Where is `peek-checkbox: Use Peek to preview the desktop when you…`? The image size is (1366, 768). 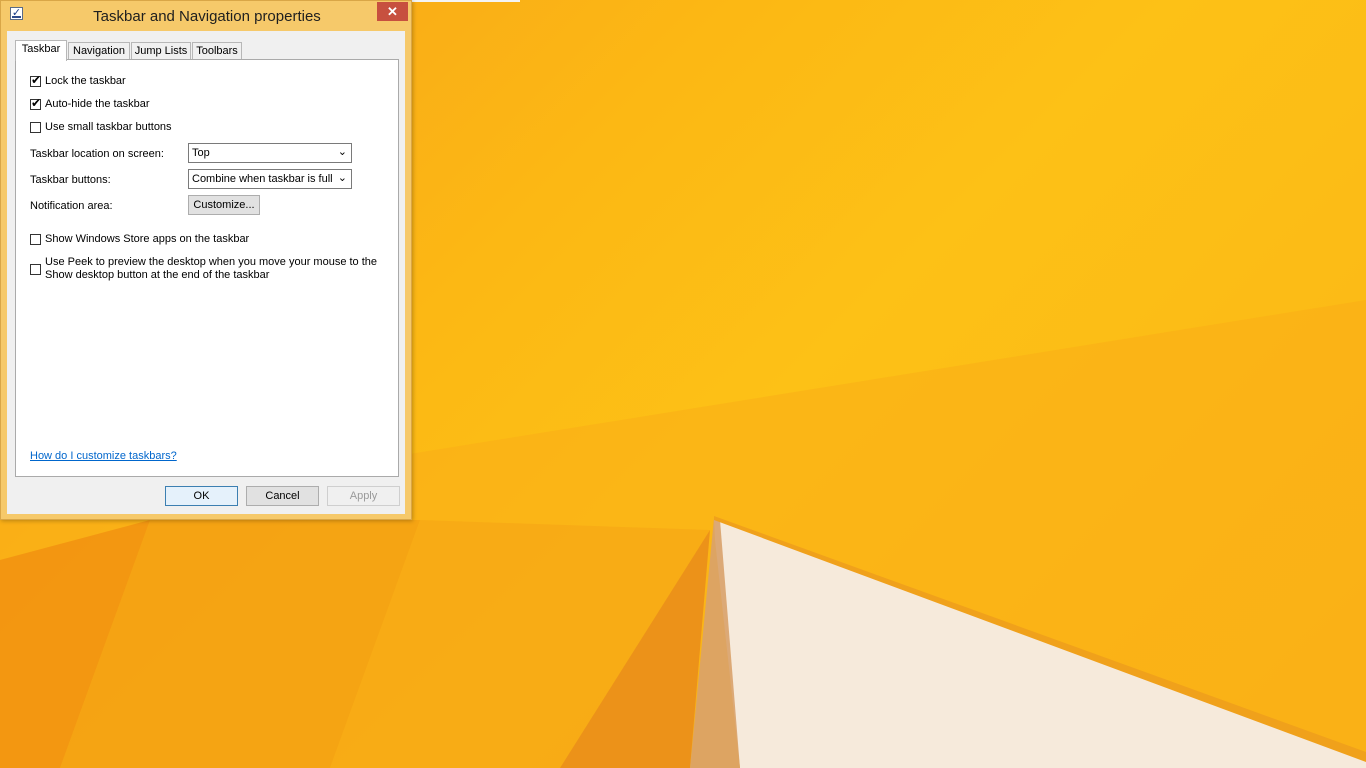 peek-checkbox: Use Peek to preview the desktop when you… is located at coordinates (203, 269).